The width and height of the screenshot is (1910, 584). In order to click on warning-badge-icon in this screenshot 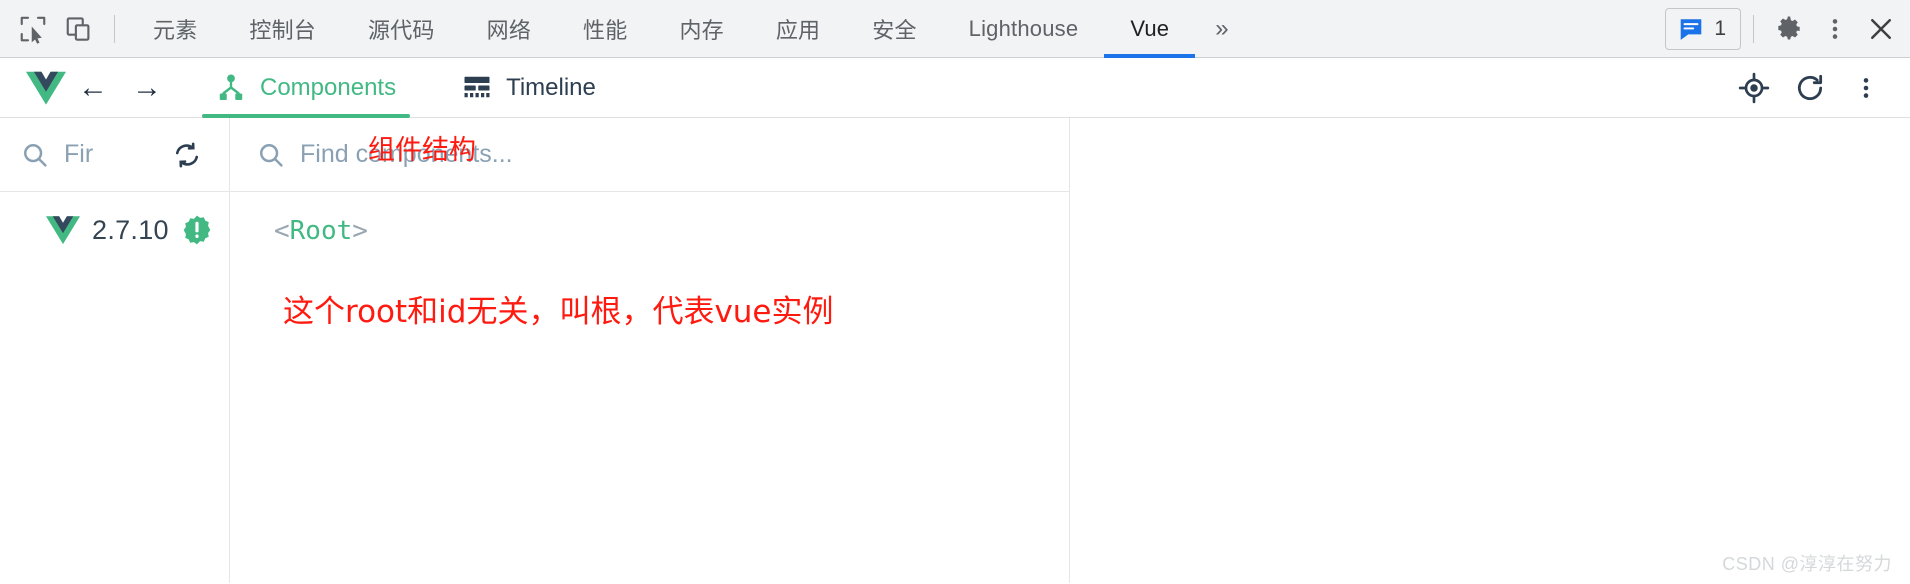, I will do `click(197, 230)`.